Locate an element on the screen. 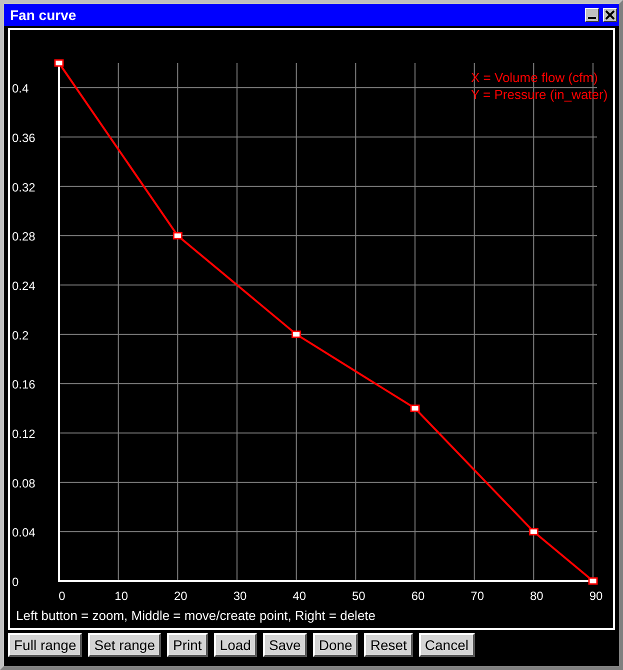  y-tick-label: 0.16 is located at coordinates (24, 385).